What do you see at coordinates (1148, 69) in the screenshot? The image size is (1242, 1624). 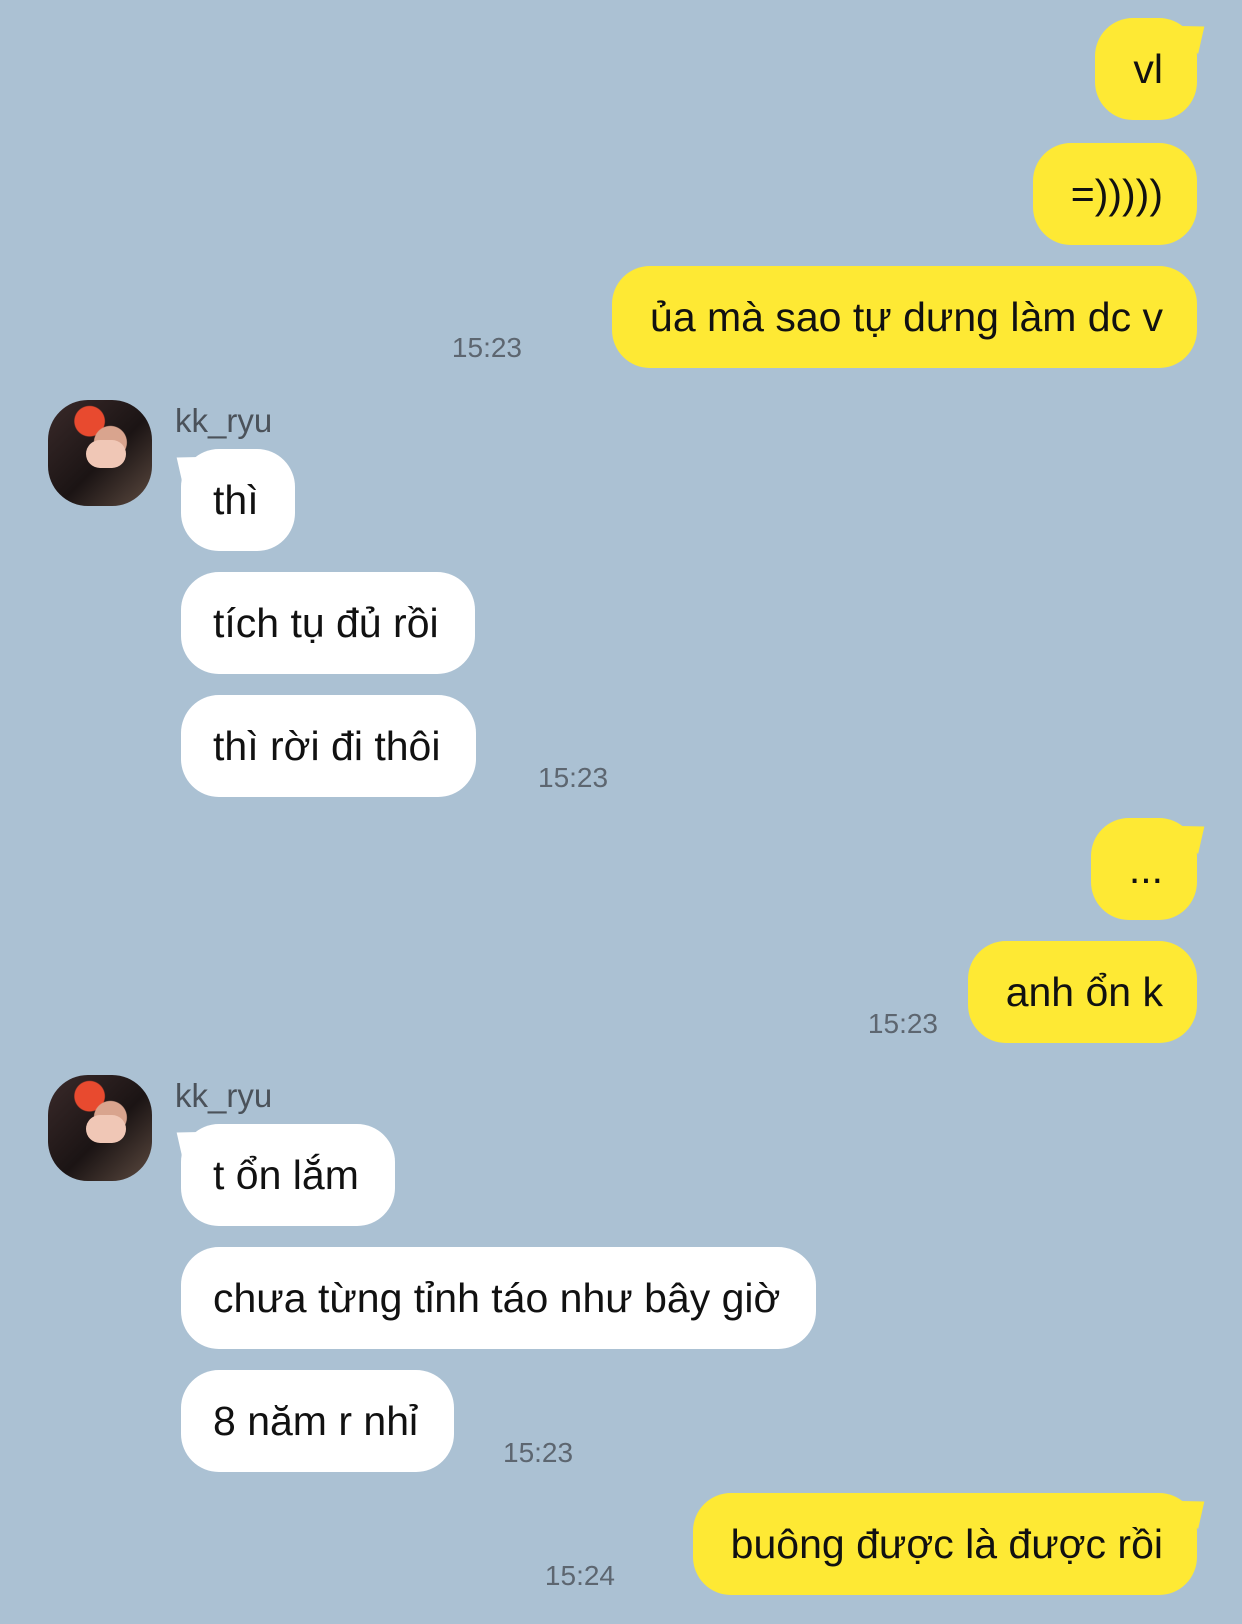 I see `message-text: vl` at bounding box center [1148, 69].